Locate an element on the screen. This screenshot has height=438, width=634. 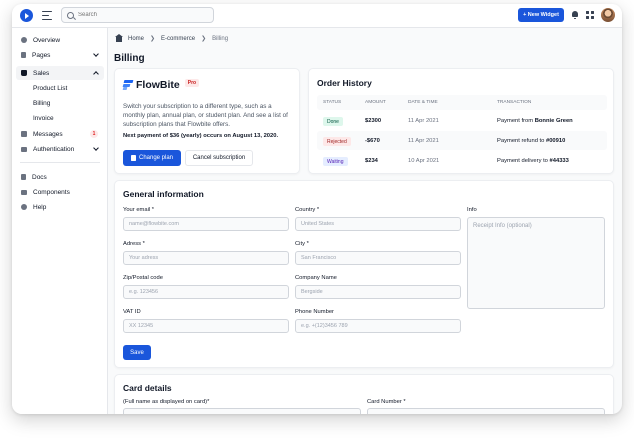
flowbite-logo-icon is located at coordinates (26, 15).